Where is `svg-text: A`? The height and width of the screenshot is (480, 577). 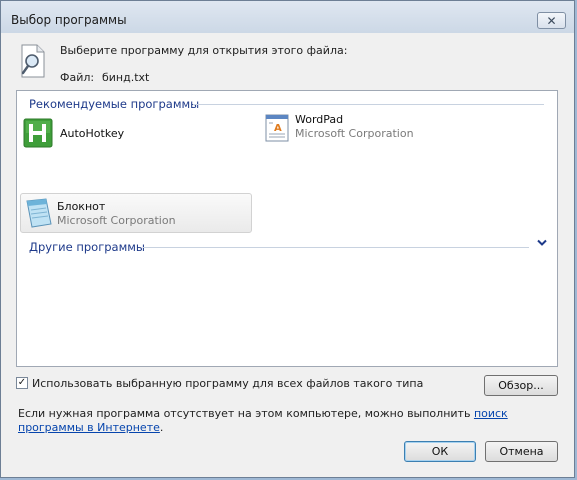
svg-text: A is located at coordinates (278, 128).